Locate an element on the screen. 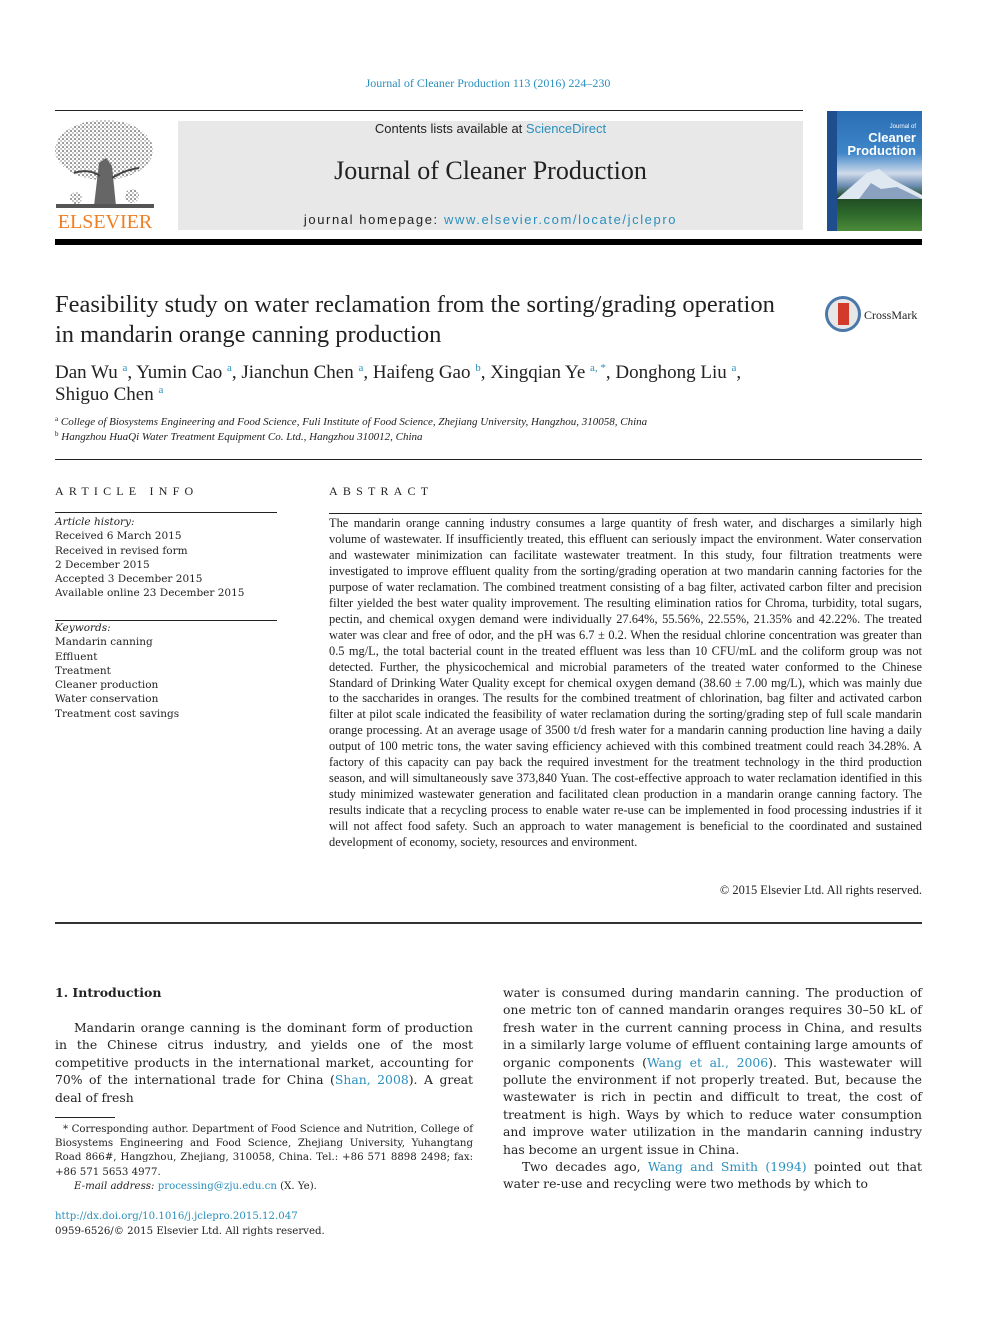  author: Haifeng Gao b, is located at coordinates (431, 372).